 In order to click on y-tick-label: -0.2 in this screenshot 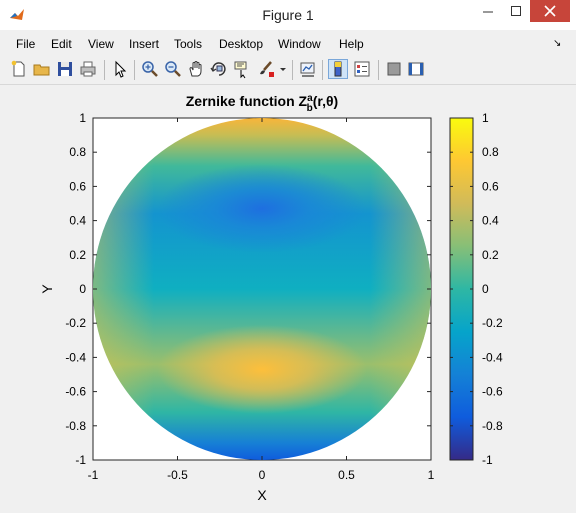, I will do `click(75, 323)`.